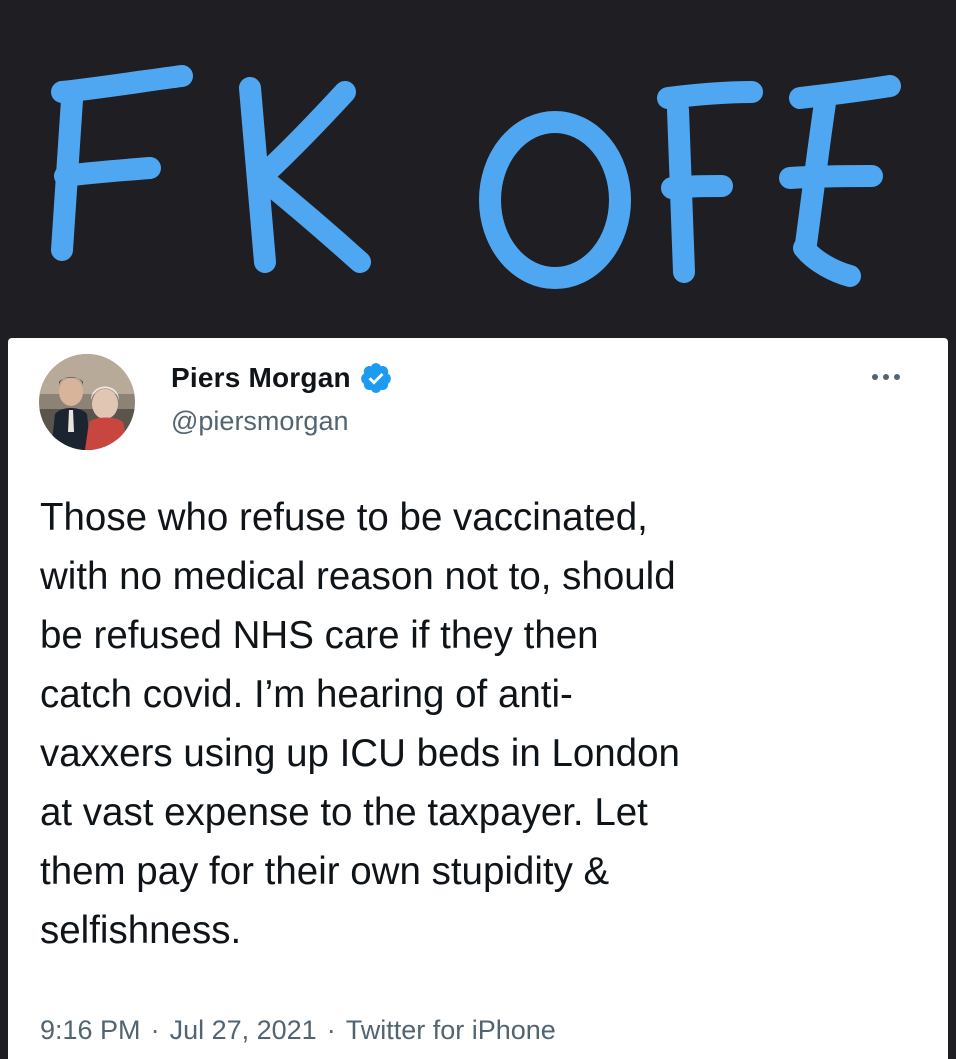 The image size is (956, 1059). What do you see at coordinates (360, 753) in the screenshot?
I see `tweet-text-line: vaxxers using up ICU beds in London` at bounding box center [360, 753].